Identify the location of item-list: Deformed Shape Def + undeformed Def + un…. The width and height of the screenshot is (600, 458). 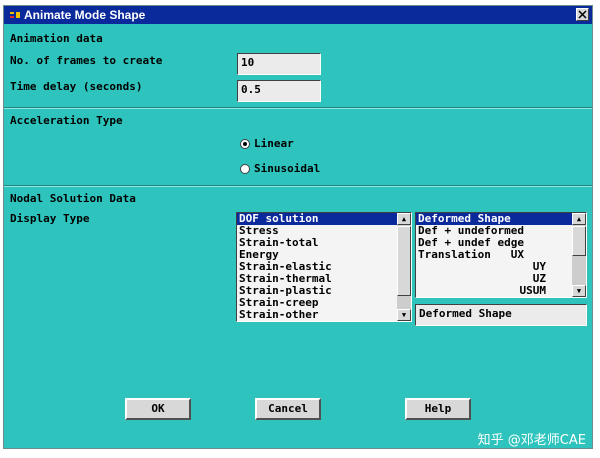
(501, 255).